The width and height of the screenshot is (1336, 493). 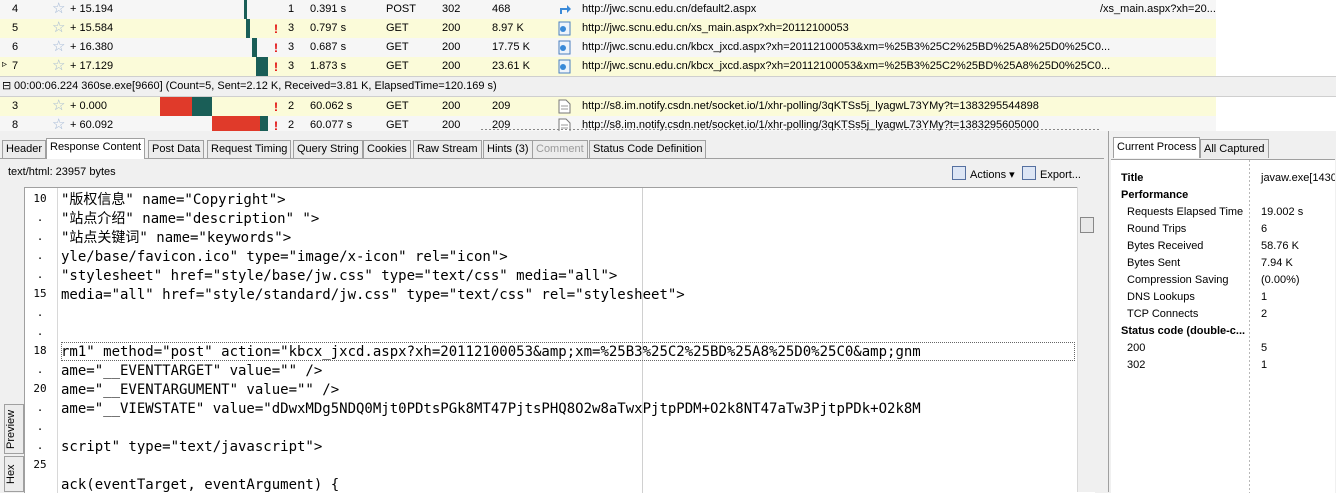 I want to click on tab-request-timing: Request Timing, so click(x=249, y=149).